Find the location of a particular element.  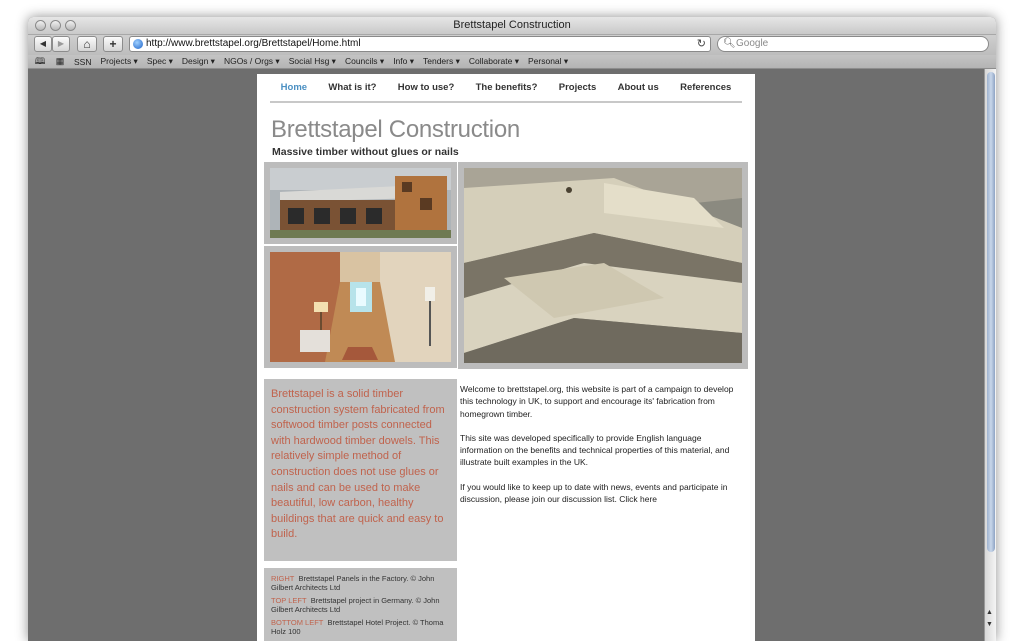

forward-button: ▶ is located at coordinates (61, 44).